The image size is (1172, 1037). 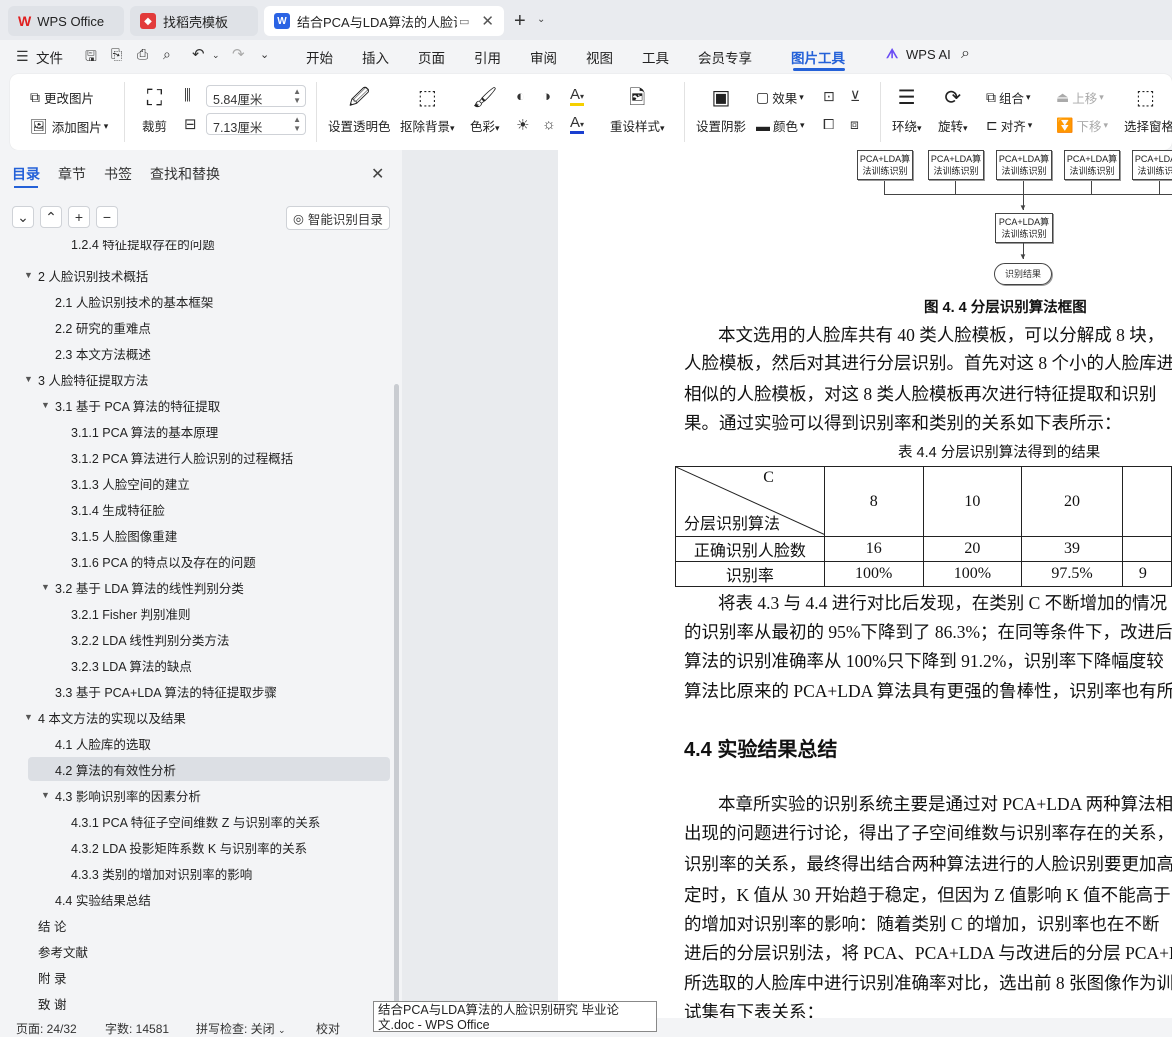 What do you see at coordinates (427, 110) in the screenshot?
I see `remove-background-button: ⬚ 抠除背景▾` at bounding box center [427, 110].